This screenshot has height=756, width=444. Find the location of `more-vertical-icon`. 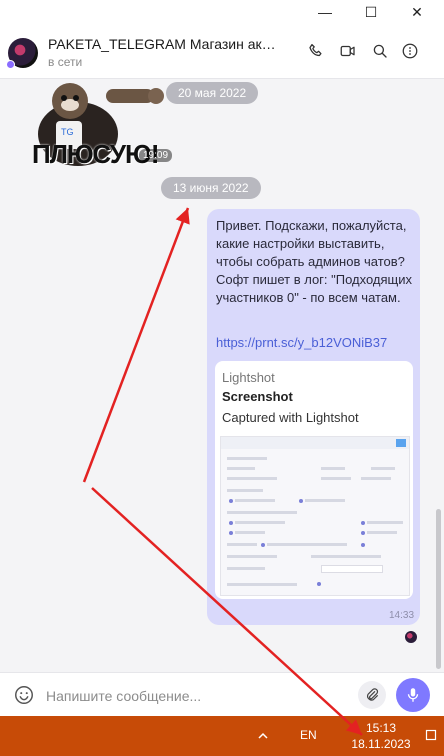

more-vertical-icon is located at coordinates (410, 51).